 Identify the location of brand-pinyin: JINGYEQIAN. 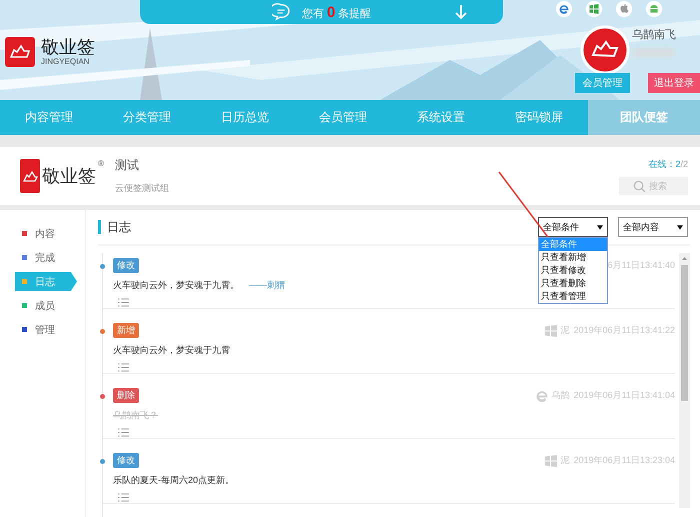
(65, 61).